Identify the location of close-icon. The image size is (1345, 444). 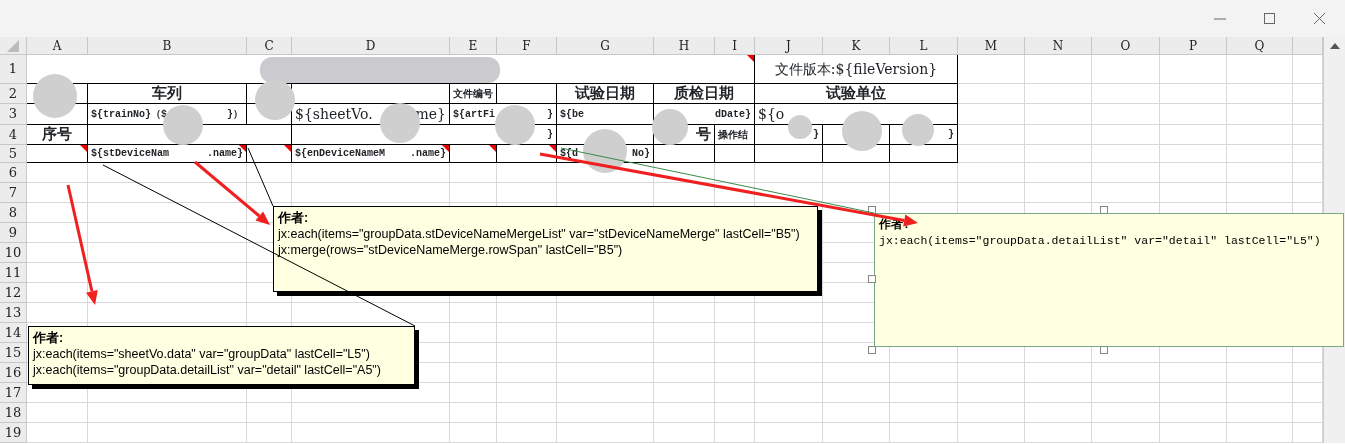
(1320, 18).